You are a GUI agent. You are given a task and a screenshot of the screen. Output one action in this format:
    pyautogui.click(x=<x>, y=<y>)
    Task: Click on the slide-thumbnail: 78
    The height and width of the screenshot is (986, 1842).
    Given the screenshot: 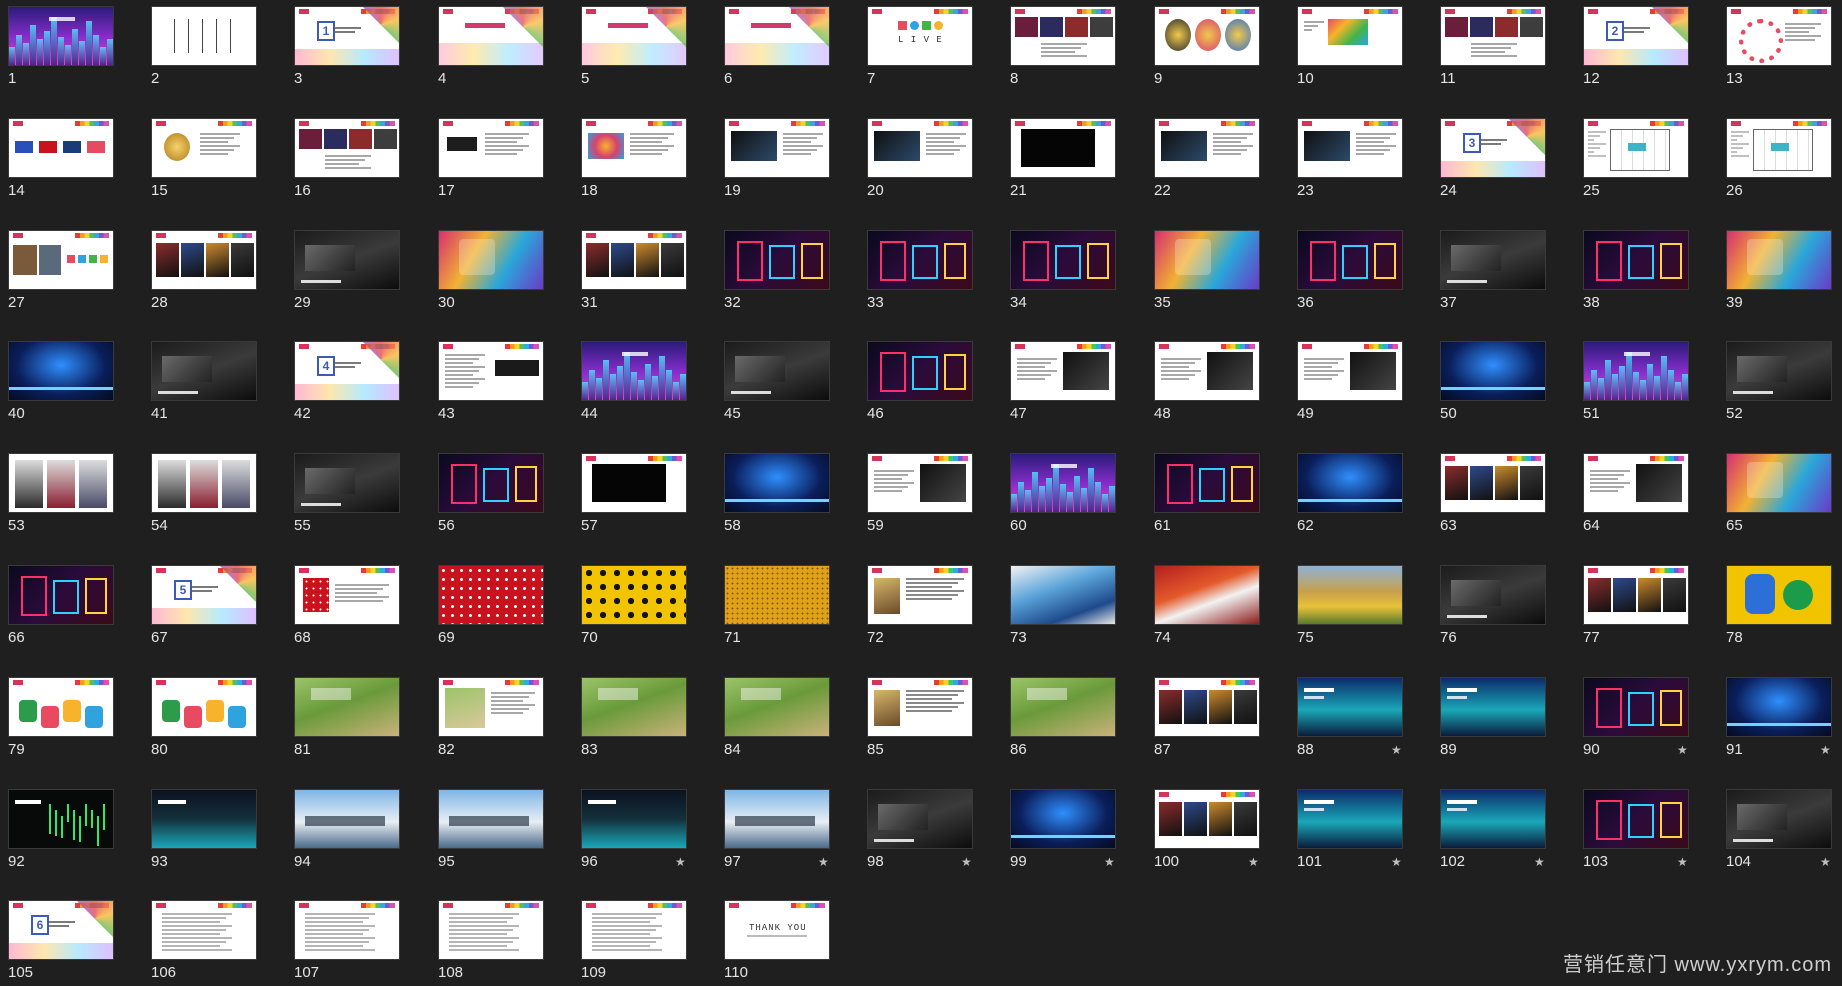 What is the action you would take?
    pyautogui.click(x=1775, y=605)
    